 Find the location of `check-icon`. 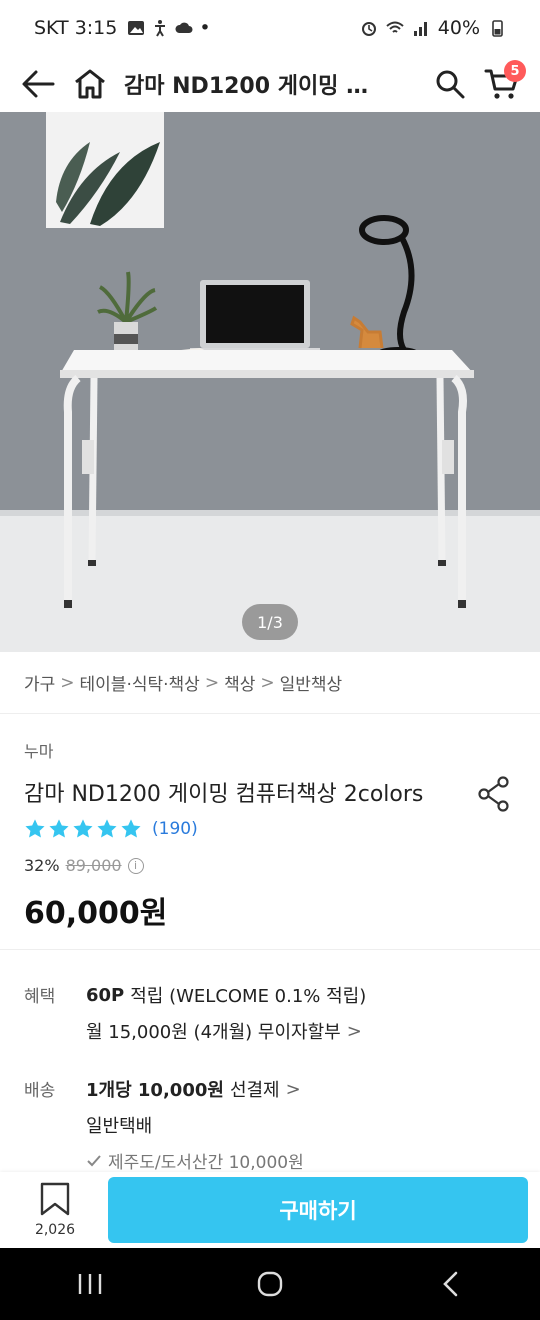

check-icon is located at coordinates (94, 1160).